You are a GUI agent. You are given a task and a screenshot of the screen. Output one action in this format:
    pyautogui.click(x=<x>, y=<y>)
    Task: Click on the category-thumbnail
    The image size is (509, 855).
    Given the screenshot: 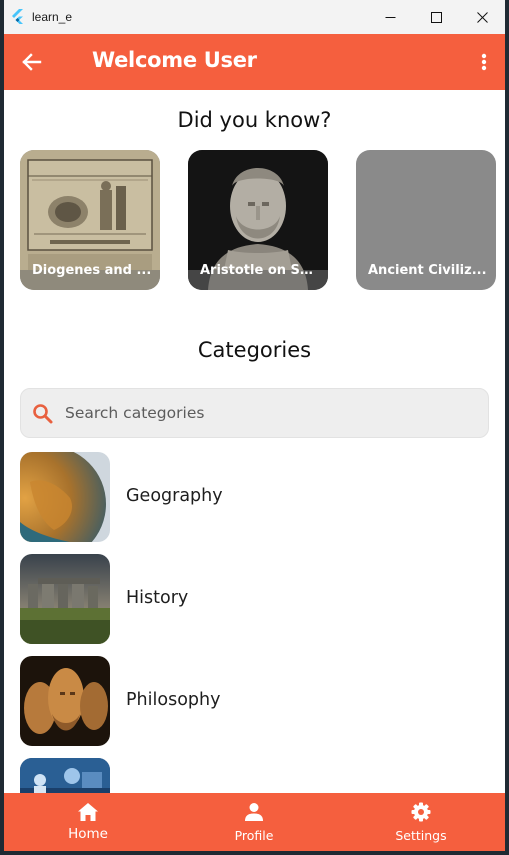 What is the action you would take?
    pyautogui.click(x=65, y=775)
    